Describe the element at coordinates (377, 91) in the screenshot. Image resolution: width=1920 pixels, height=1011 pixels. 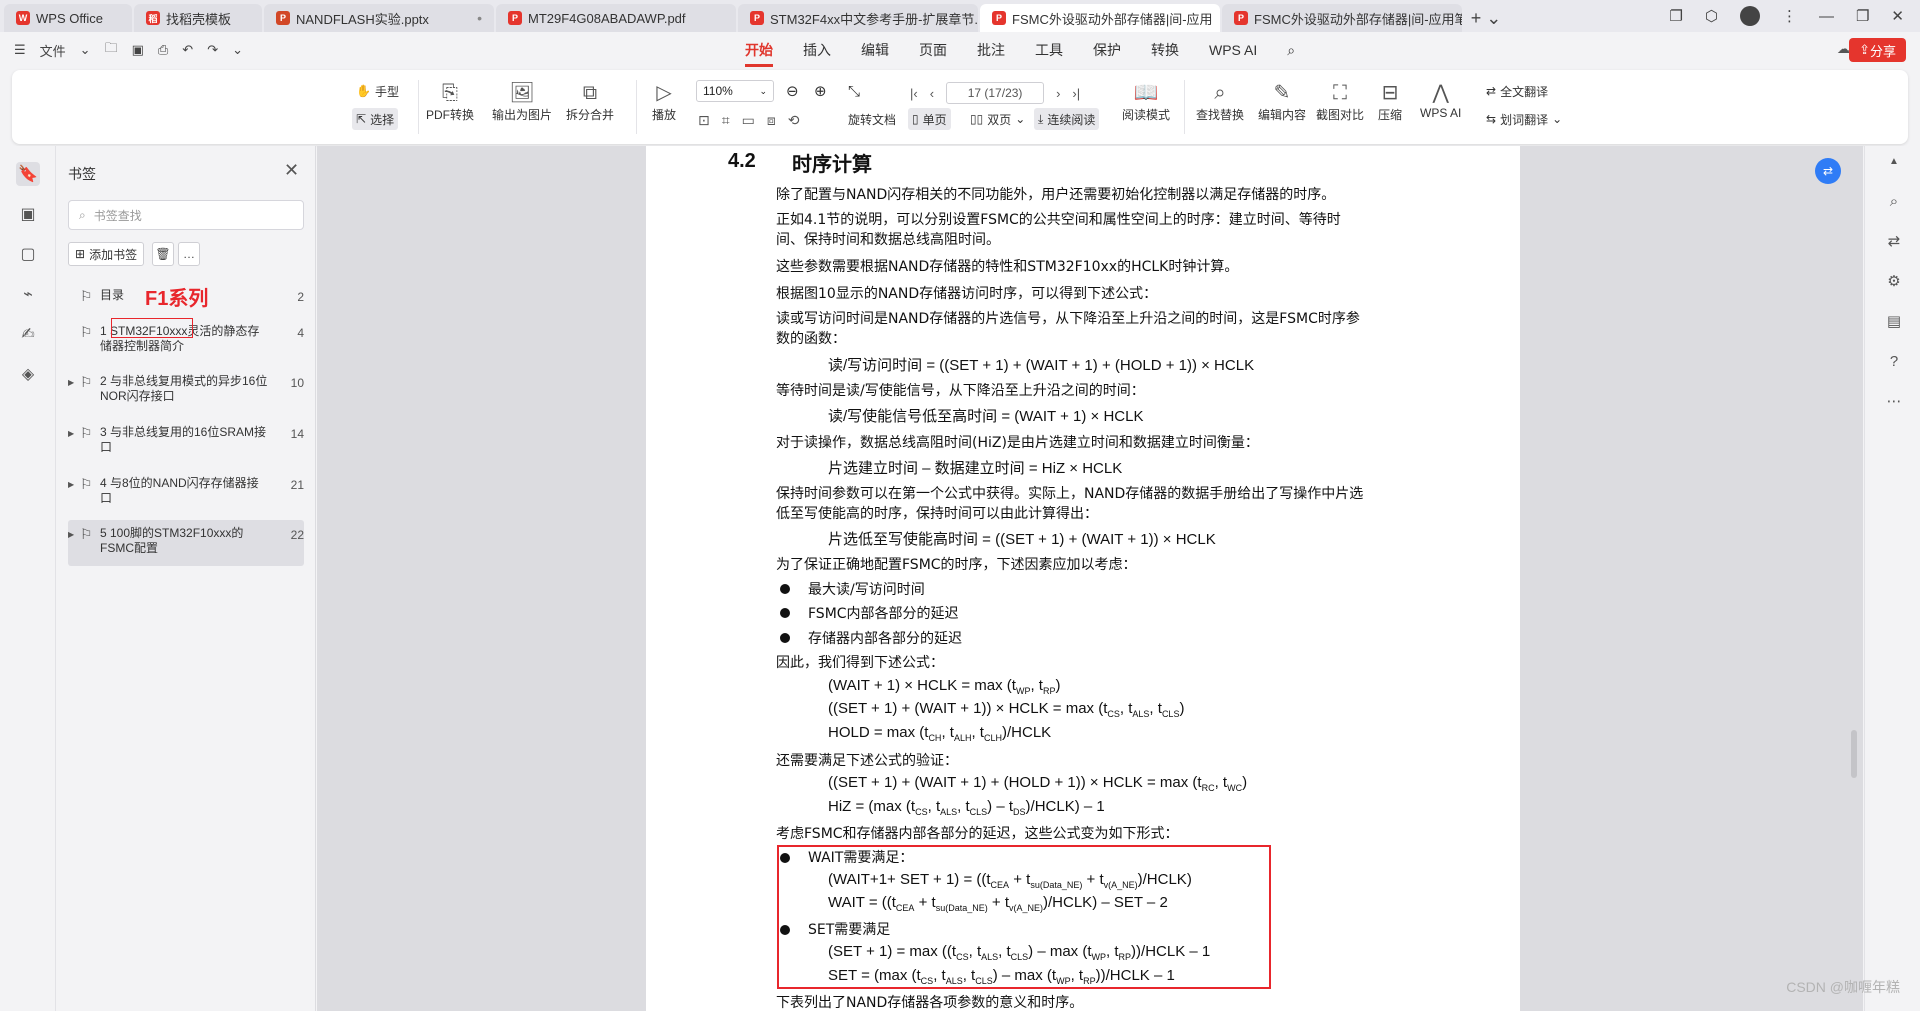
I see `hand-tool: ✋ 手型` at that location.